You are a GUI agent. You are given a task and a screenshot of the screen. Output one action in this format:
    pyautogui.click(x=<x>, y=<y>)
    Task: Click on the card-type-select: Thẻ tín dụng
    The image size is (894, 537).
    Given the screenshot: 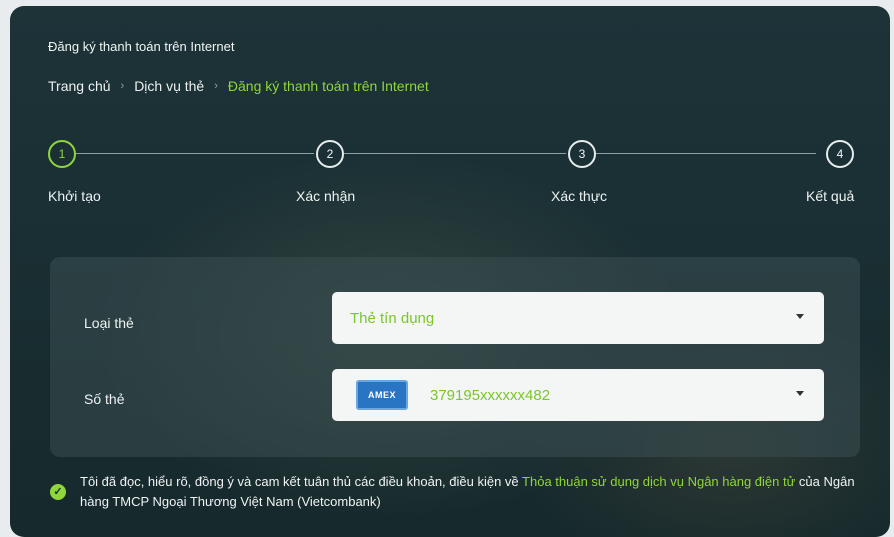 What is the action you would take?
    pyautogui.click(x=578, y=318)
    